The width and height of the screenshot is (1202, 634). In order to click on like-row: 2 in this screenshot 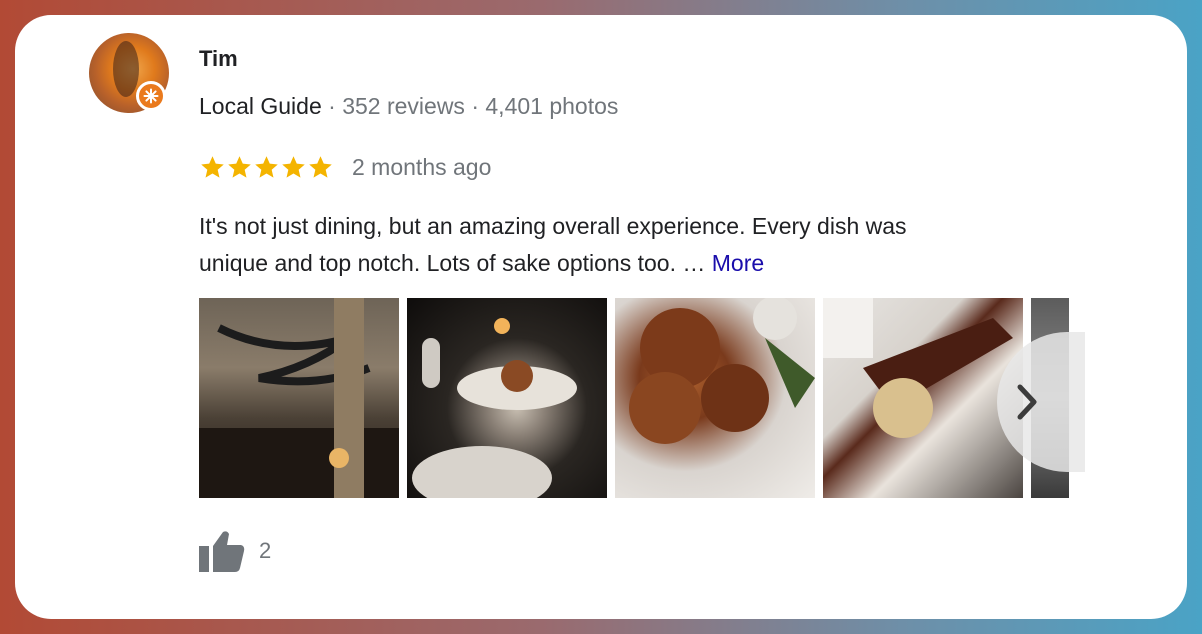, I will do `click(235, 551)`.